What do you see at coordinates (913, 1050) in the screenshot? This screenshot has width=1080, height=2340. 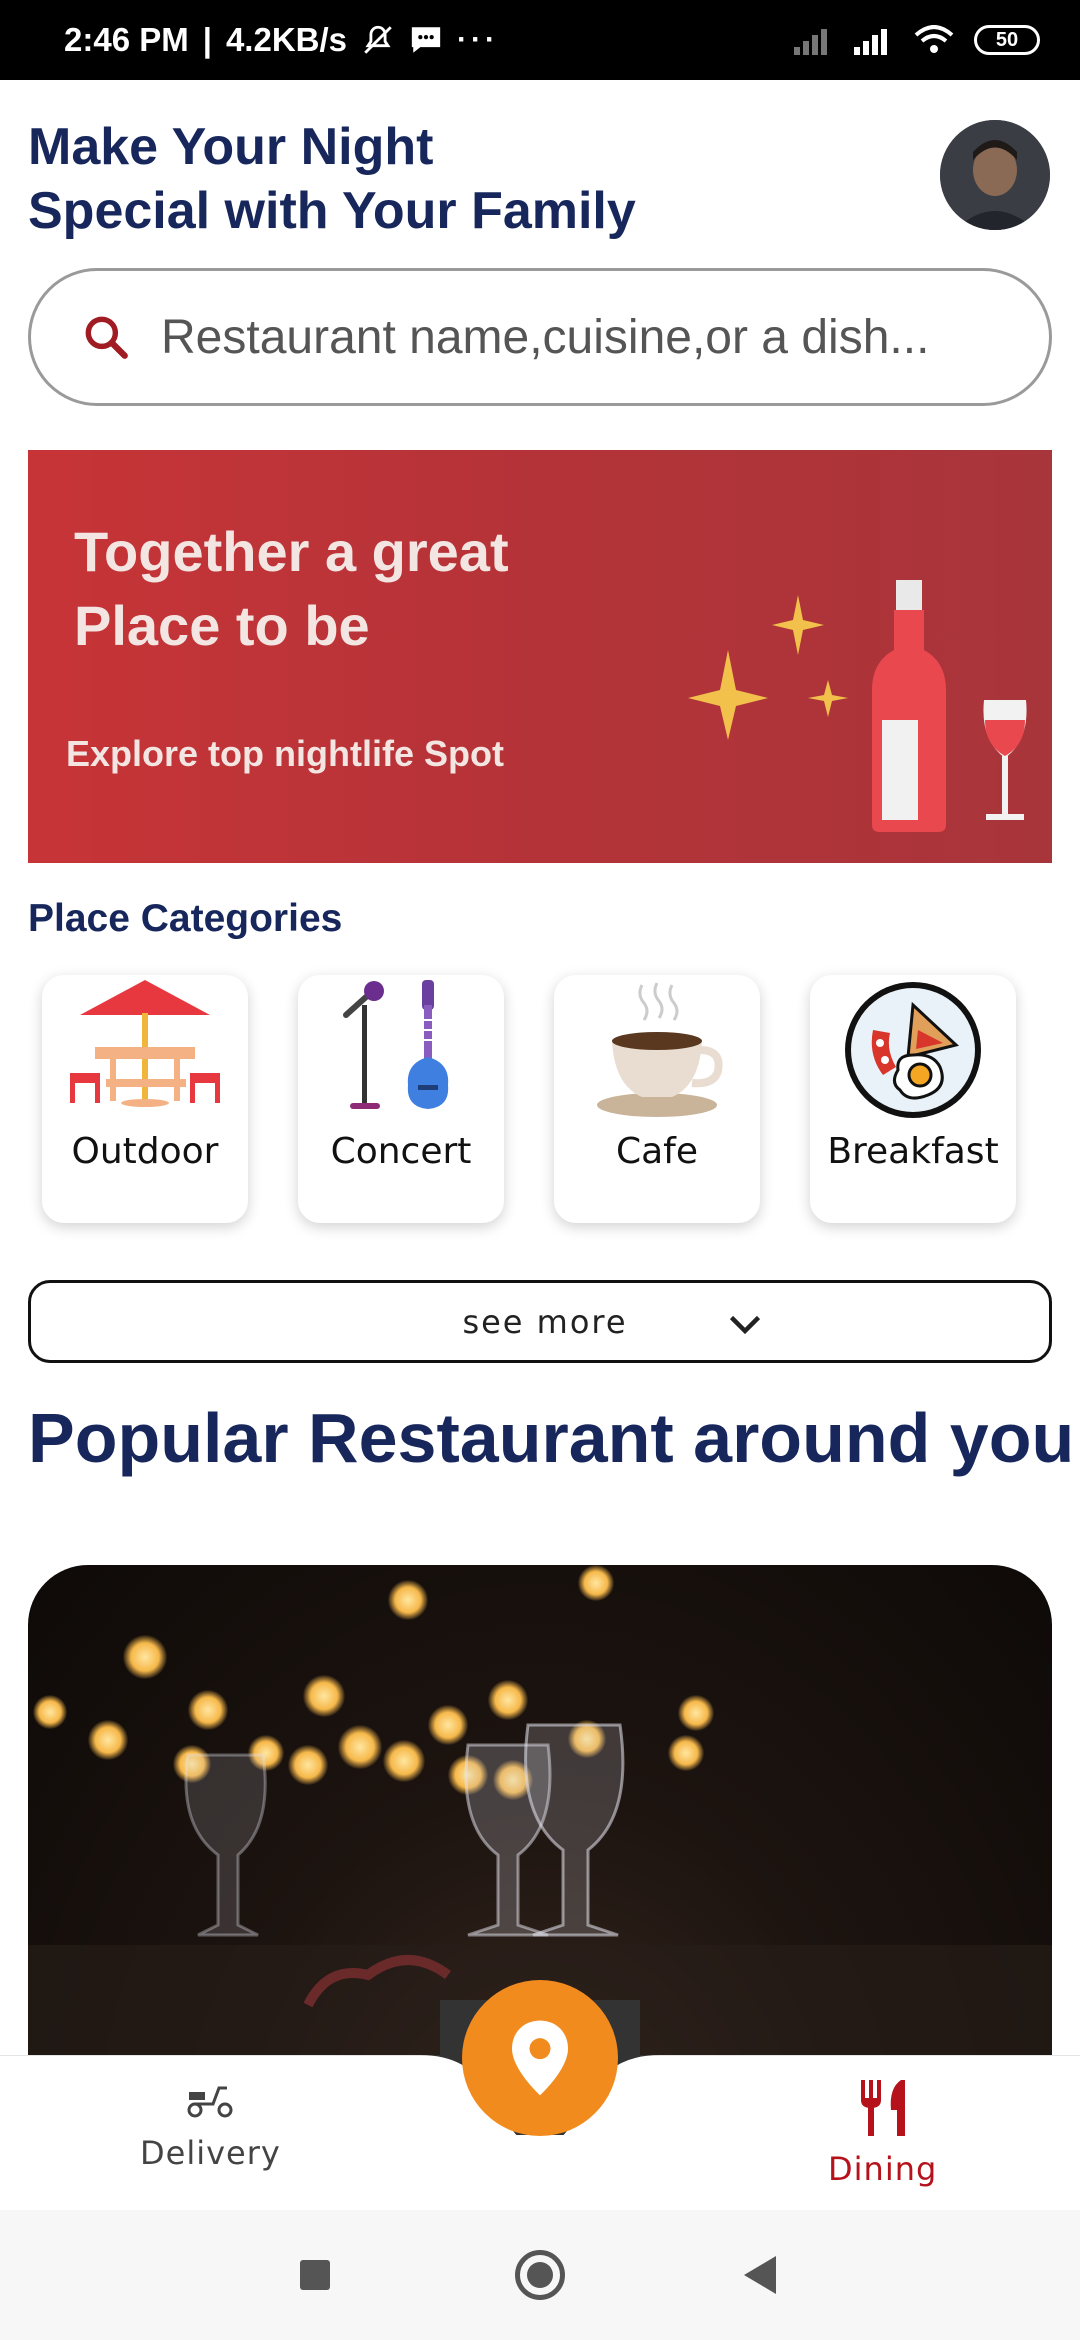 I see `breakfast-plate-icon` at bounding box center [913, 1050].